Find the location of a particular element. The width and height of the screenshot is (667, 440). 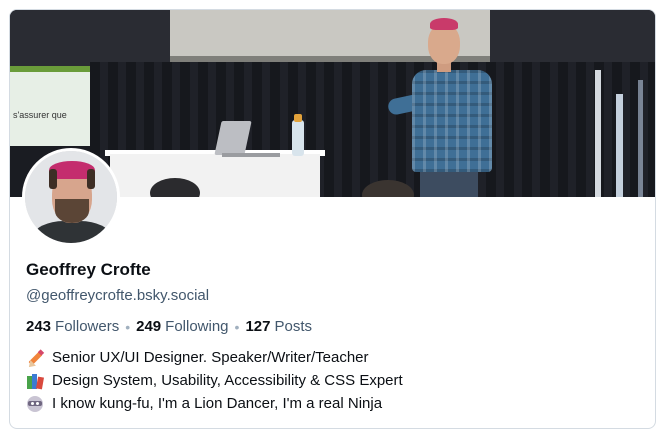

posts-stat: 127 Posts is located at coordinates (278, 326).